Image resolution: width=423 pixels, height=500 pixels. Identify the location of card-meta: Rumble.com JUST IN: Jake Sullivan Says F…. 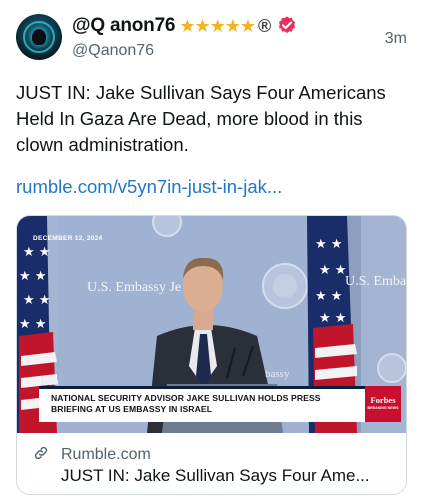
(211, 463).